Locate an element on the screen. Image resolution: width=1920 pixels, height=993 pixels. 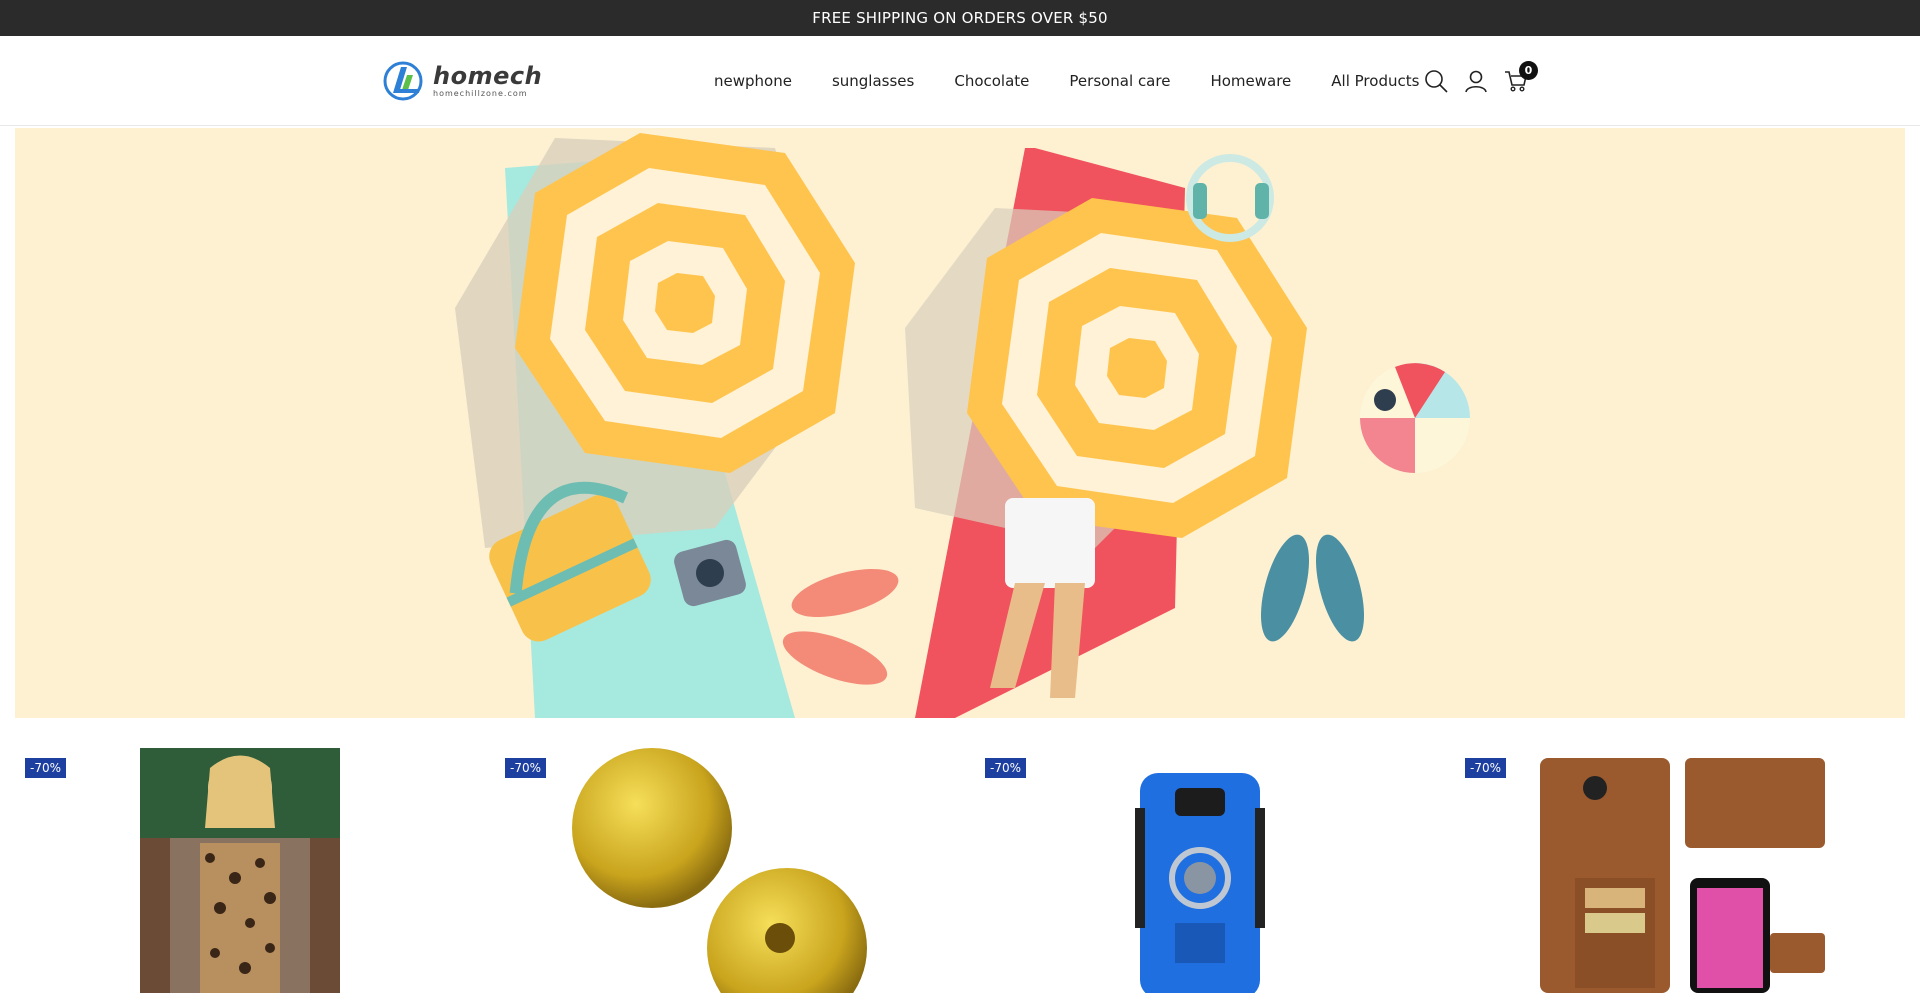
header-icons: 0 is located at coordinates (1481, 81).